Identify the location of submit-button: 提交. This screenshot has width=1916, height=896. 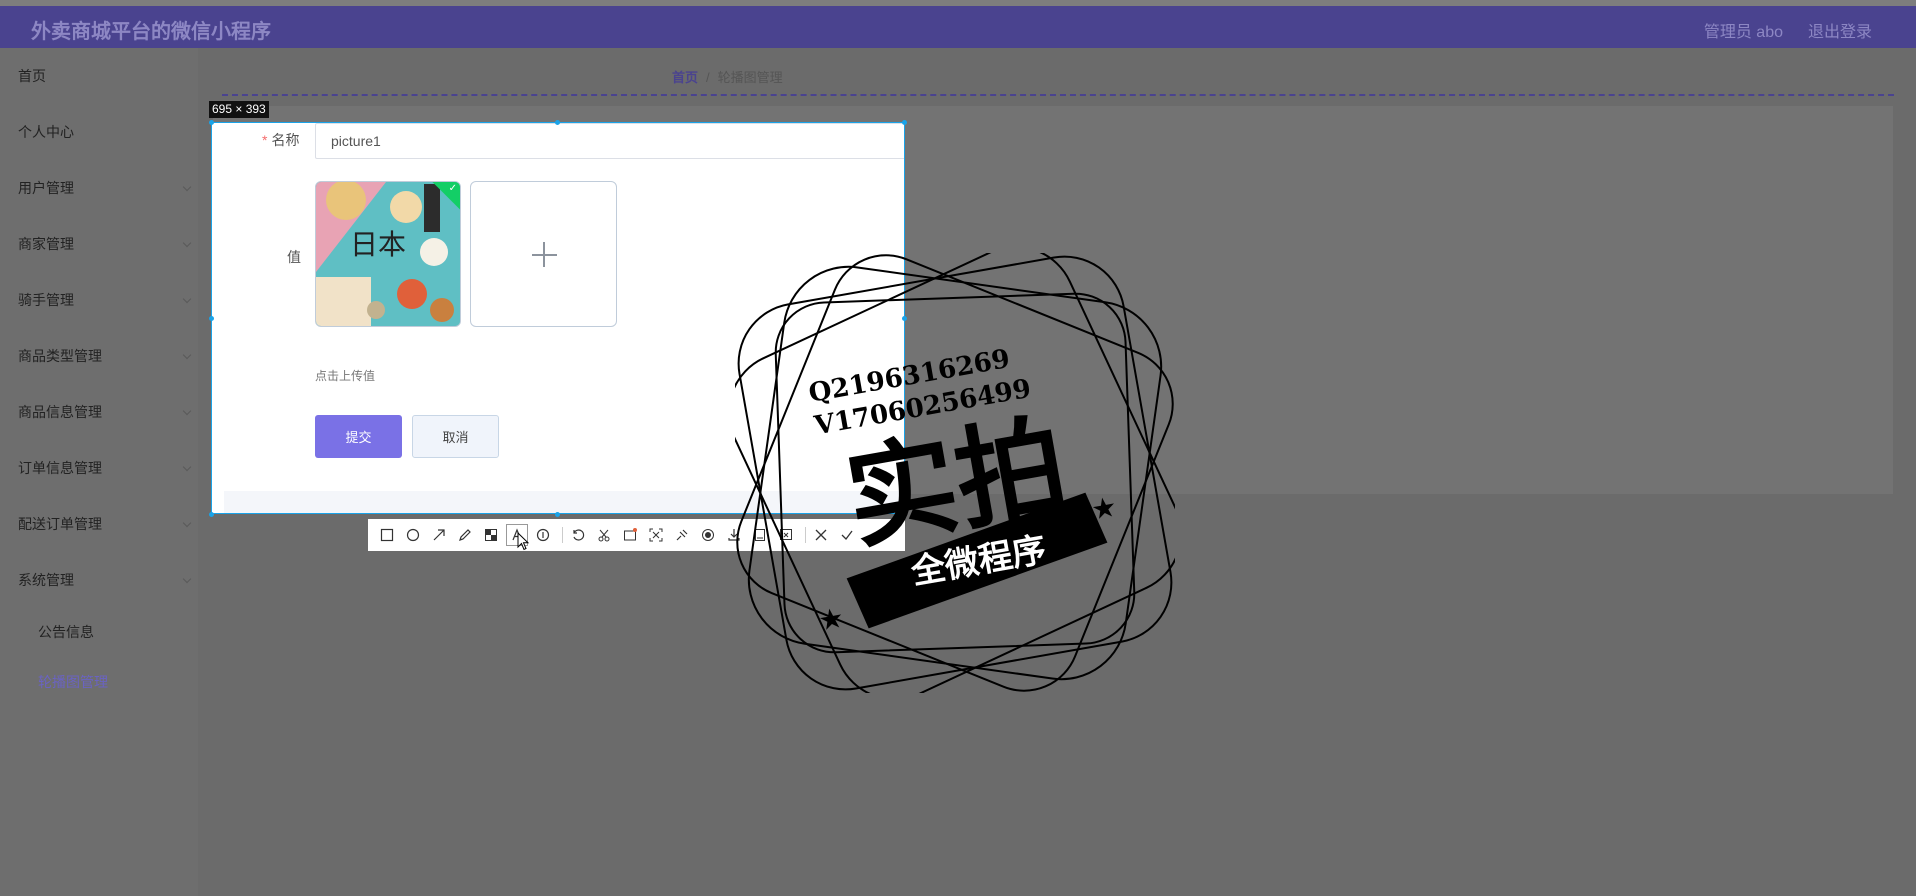
(358, 436).